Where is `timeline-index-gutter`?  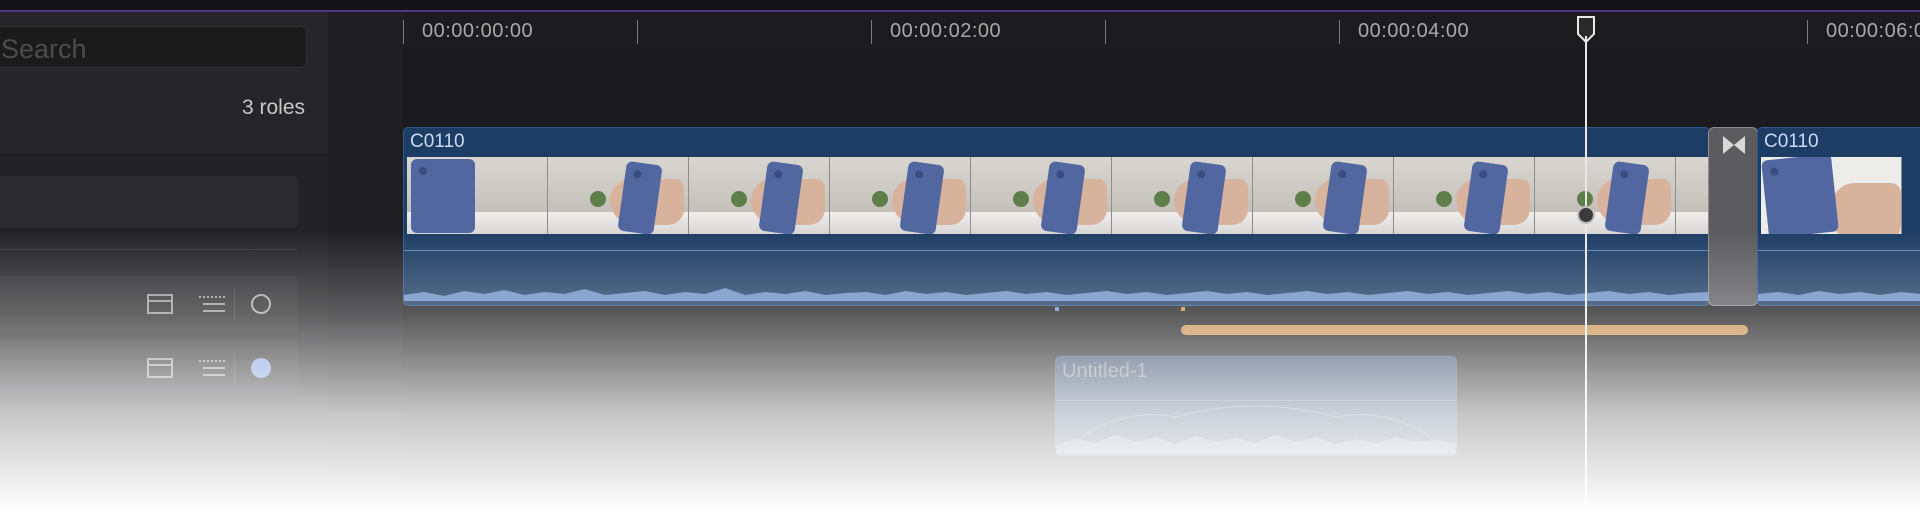 timeline-index-gutter is located at coordinates (365, 262).